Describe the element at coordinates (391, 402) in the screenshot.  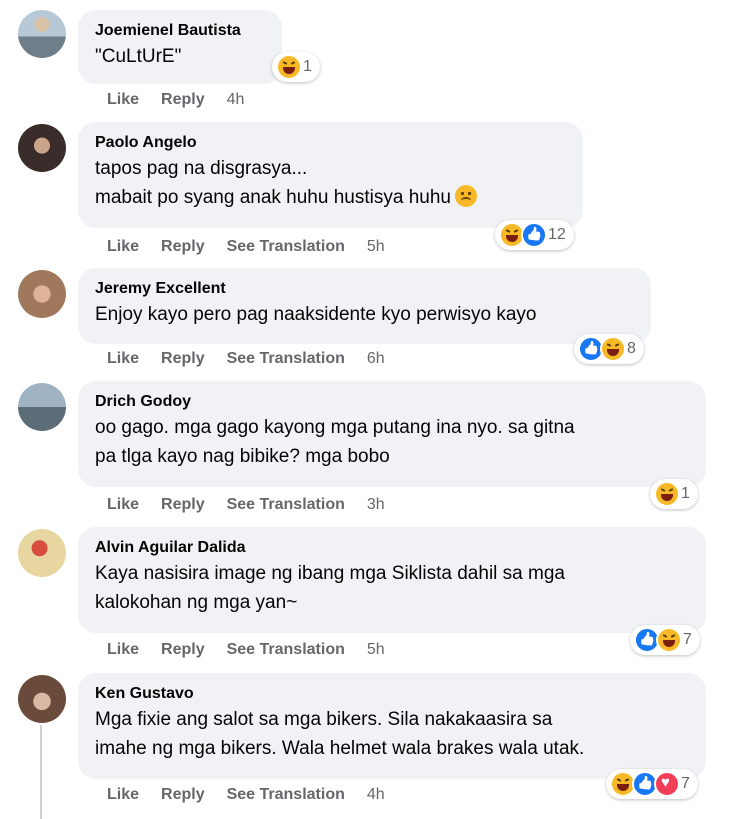
I see `comment-author: Drich Godoy` at that location.